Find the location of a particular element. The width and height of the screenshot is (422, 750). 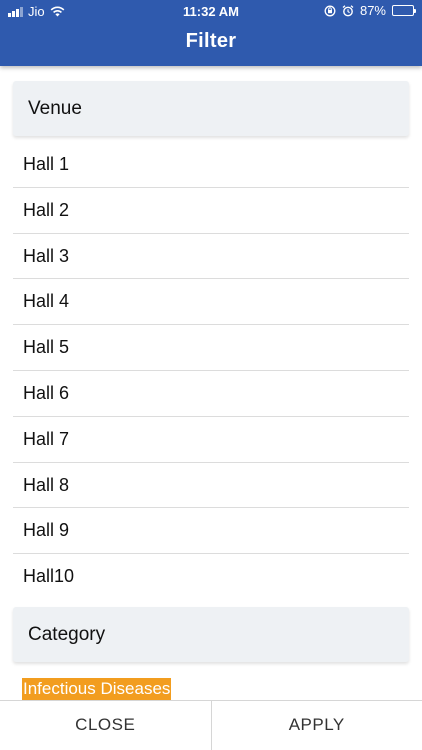

rotation-lock-icon is located at coordinates (330, 10).